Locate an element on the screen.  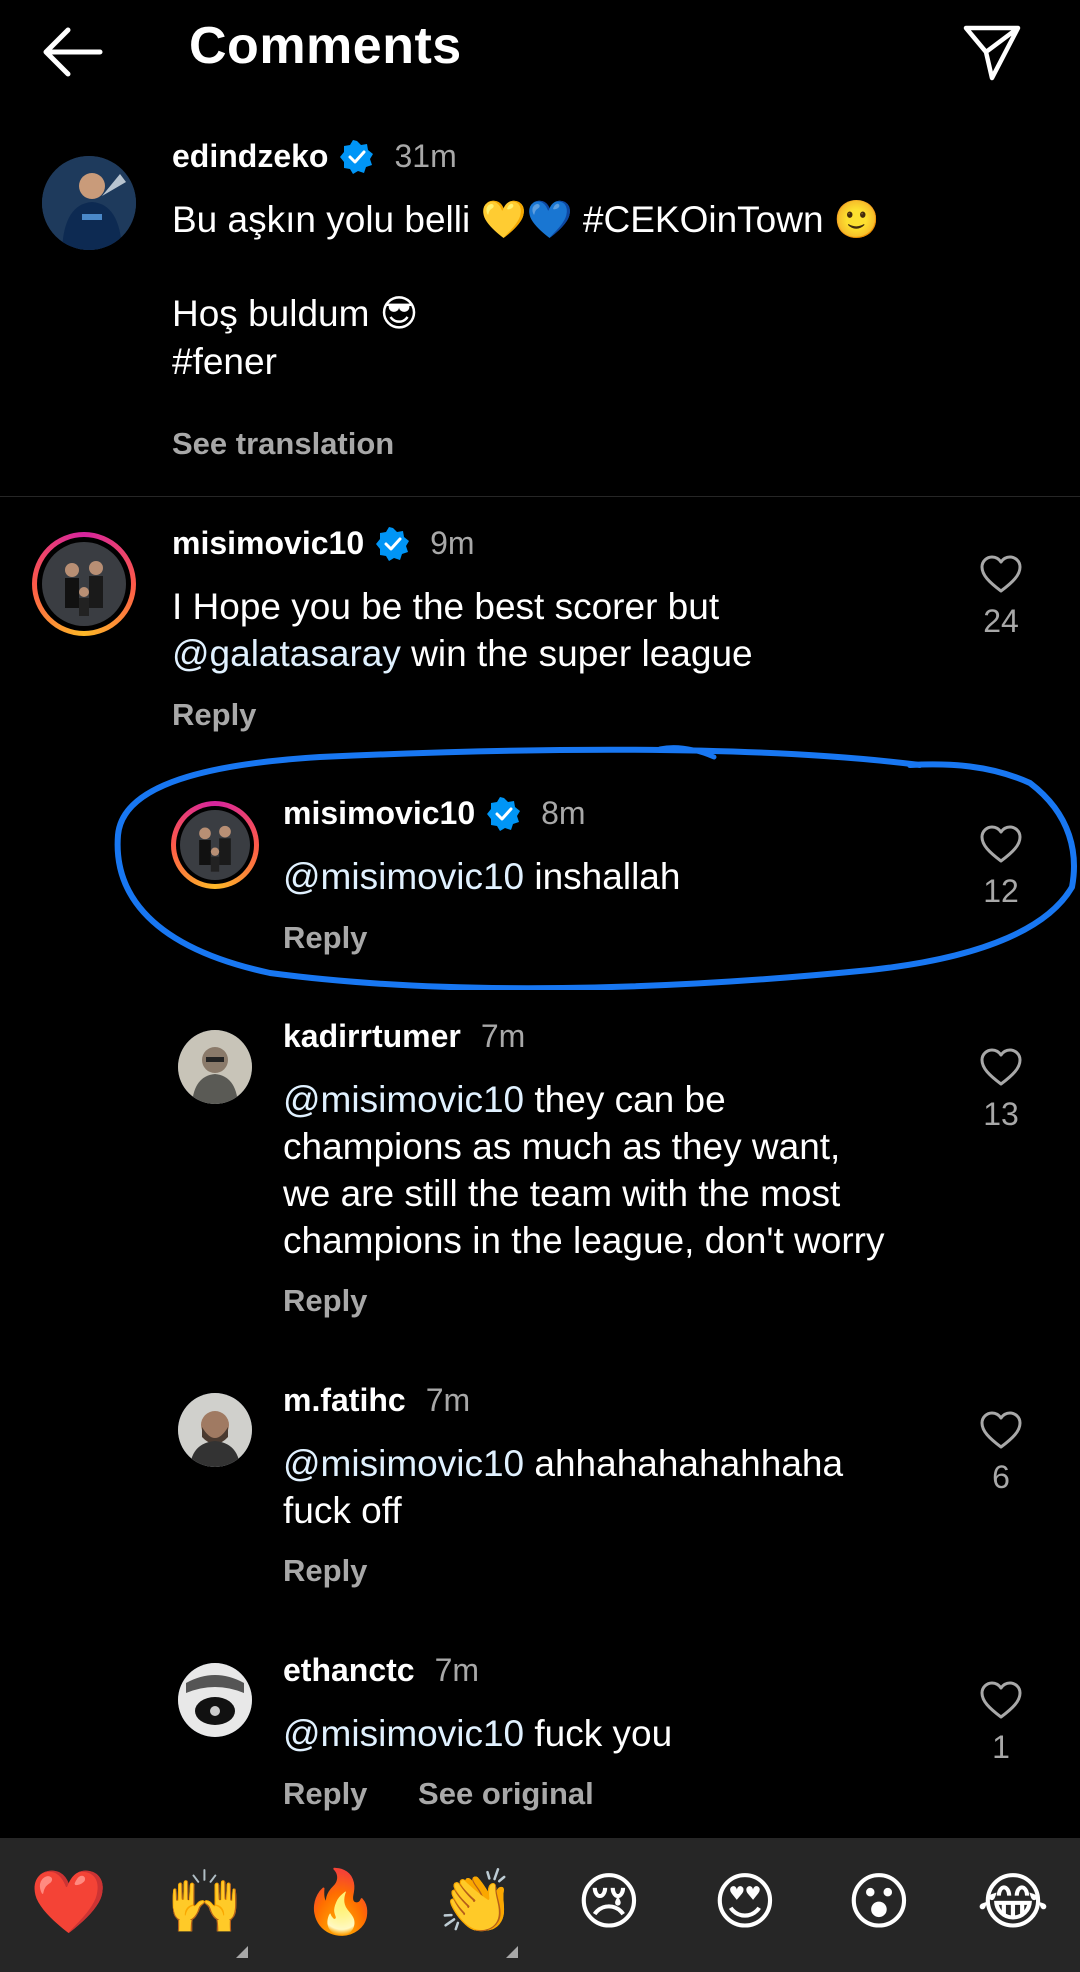
comment-text: @misimovic10 fuck you is located at coordinates (477, 1733).